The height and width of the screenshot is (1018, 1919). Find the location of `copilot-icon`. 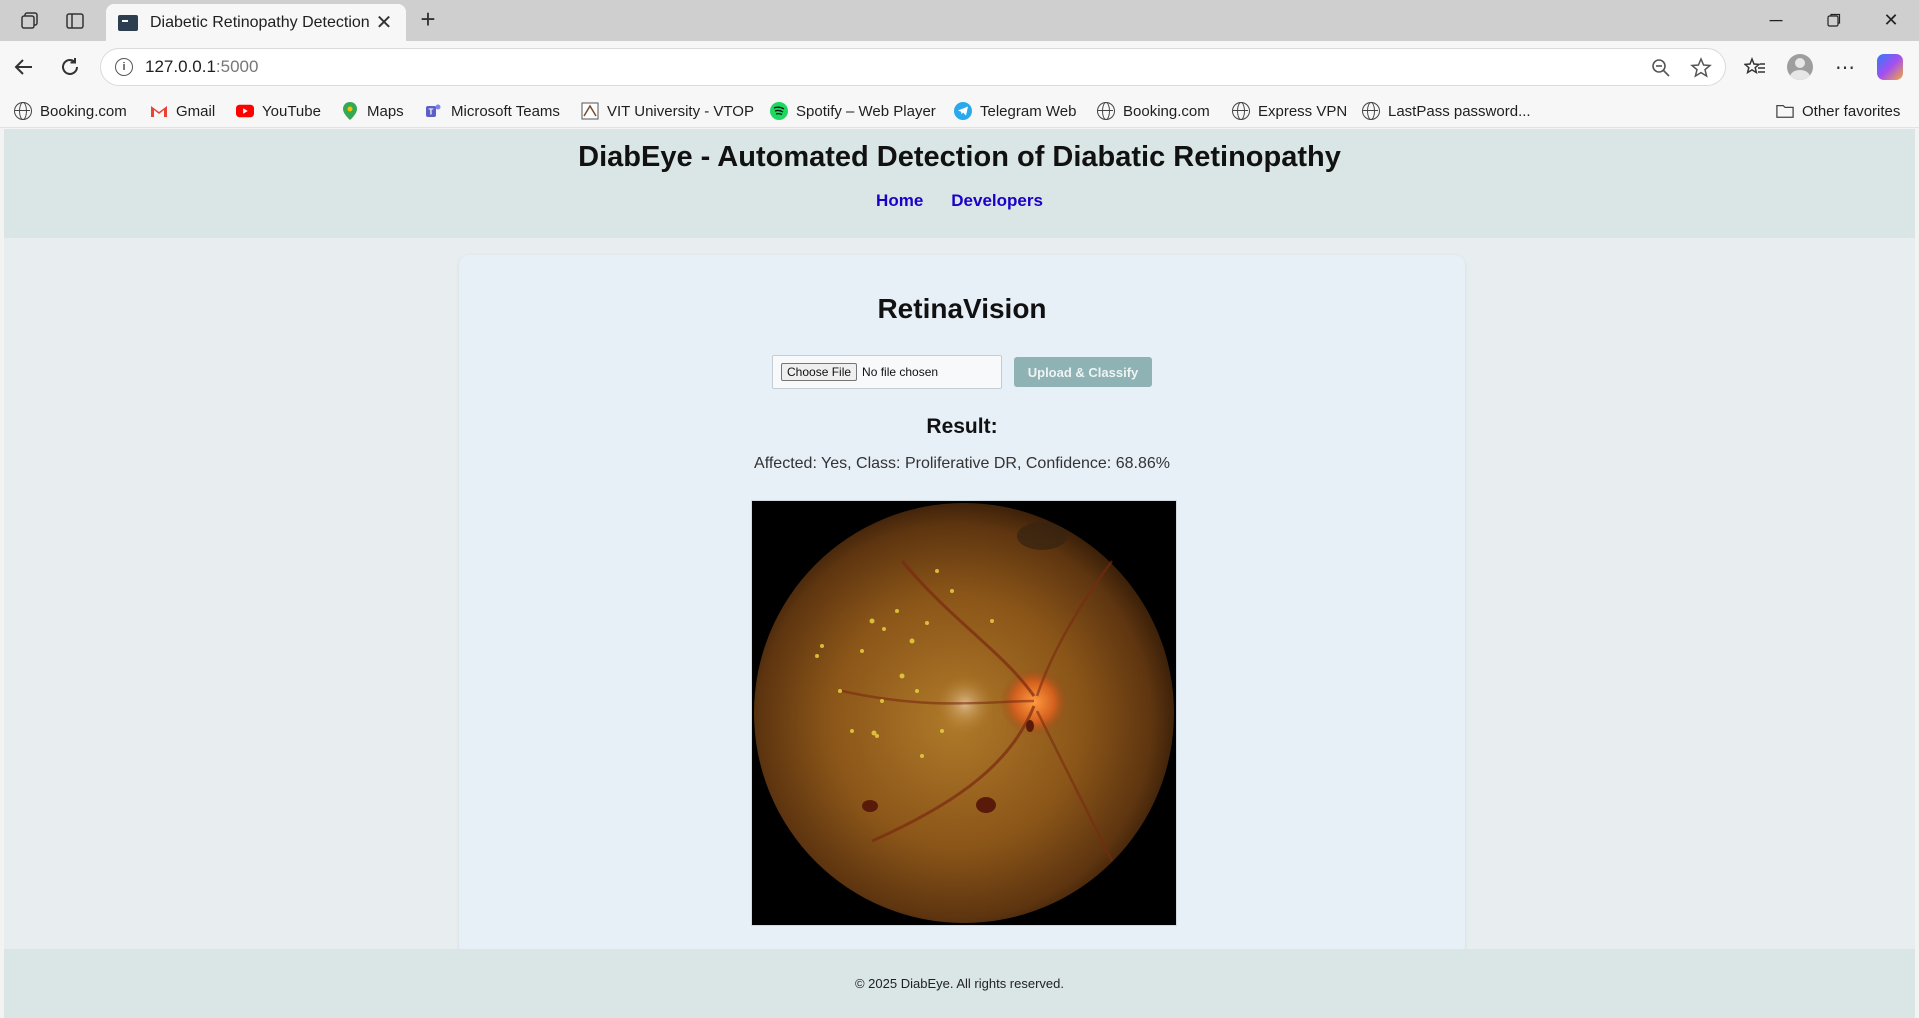

copilot-icon is located at coordinates (1890, 67).